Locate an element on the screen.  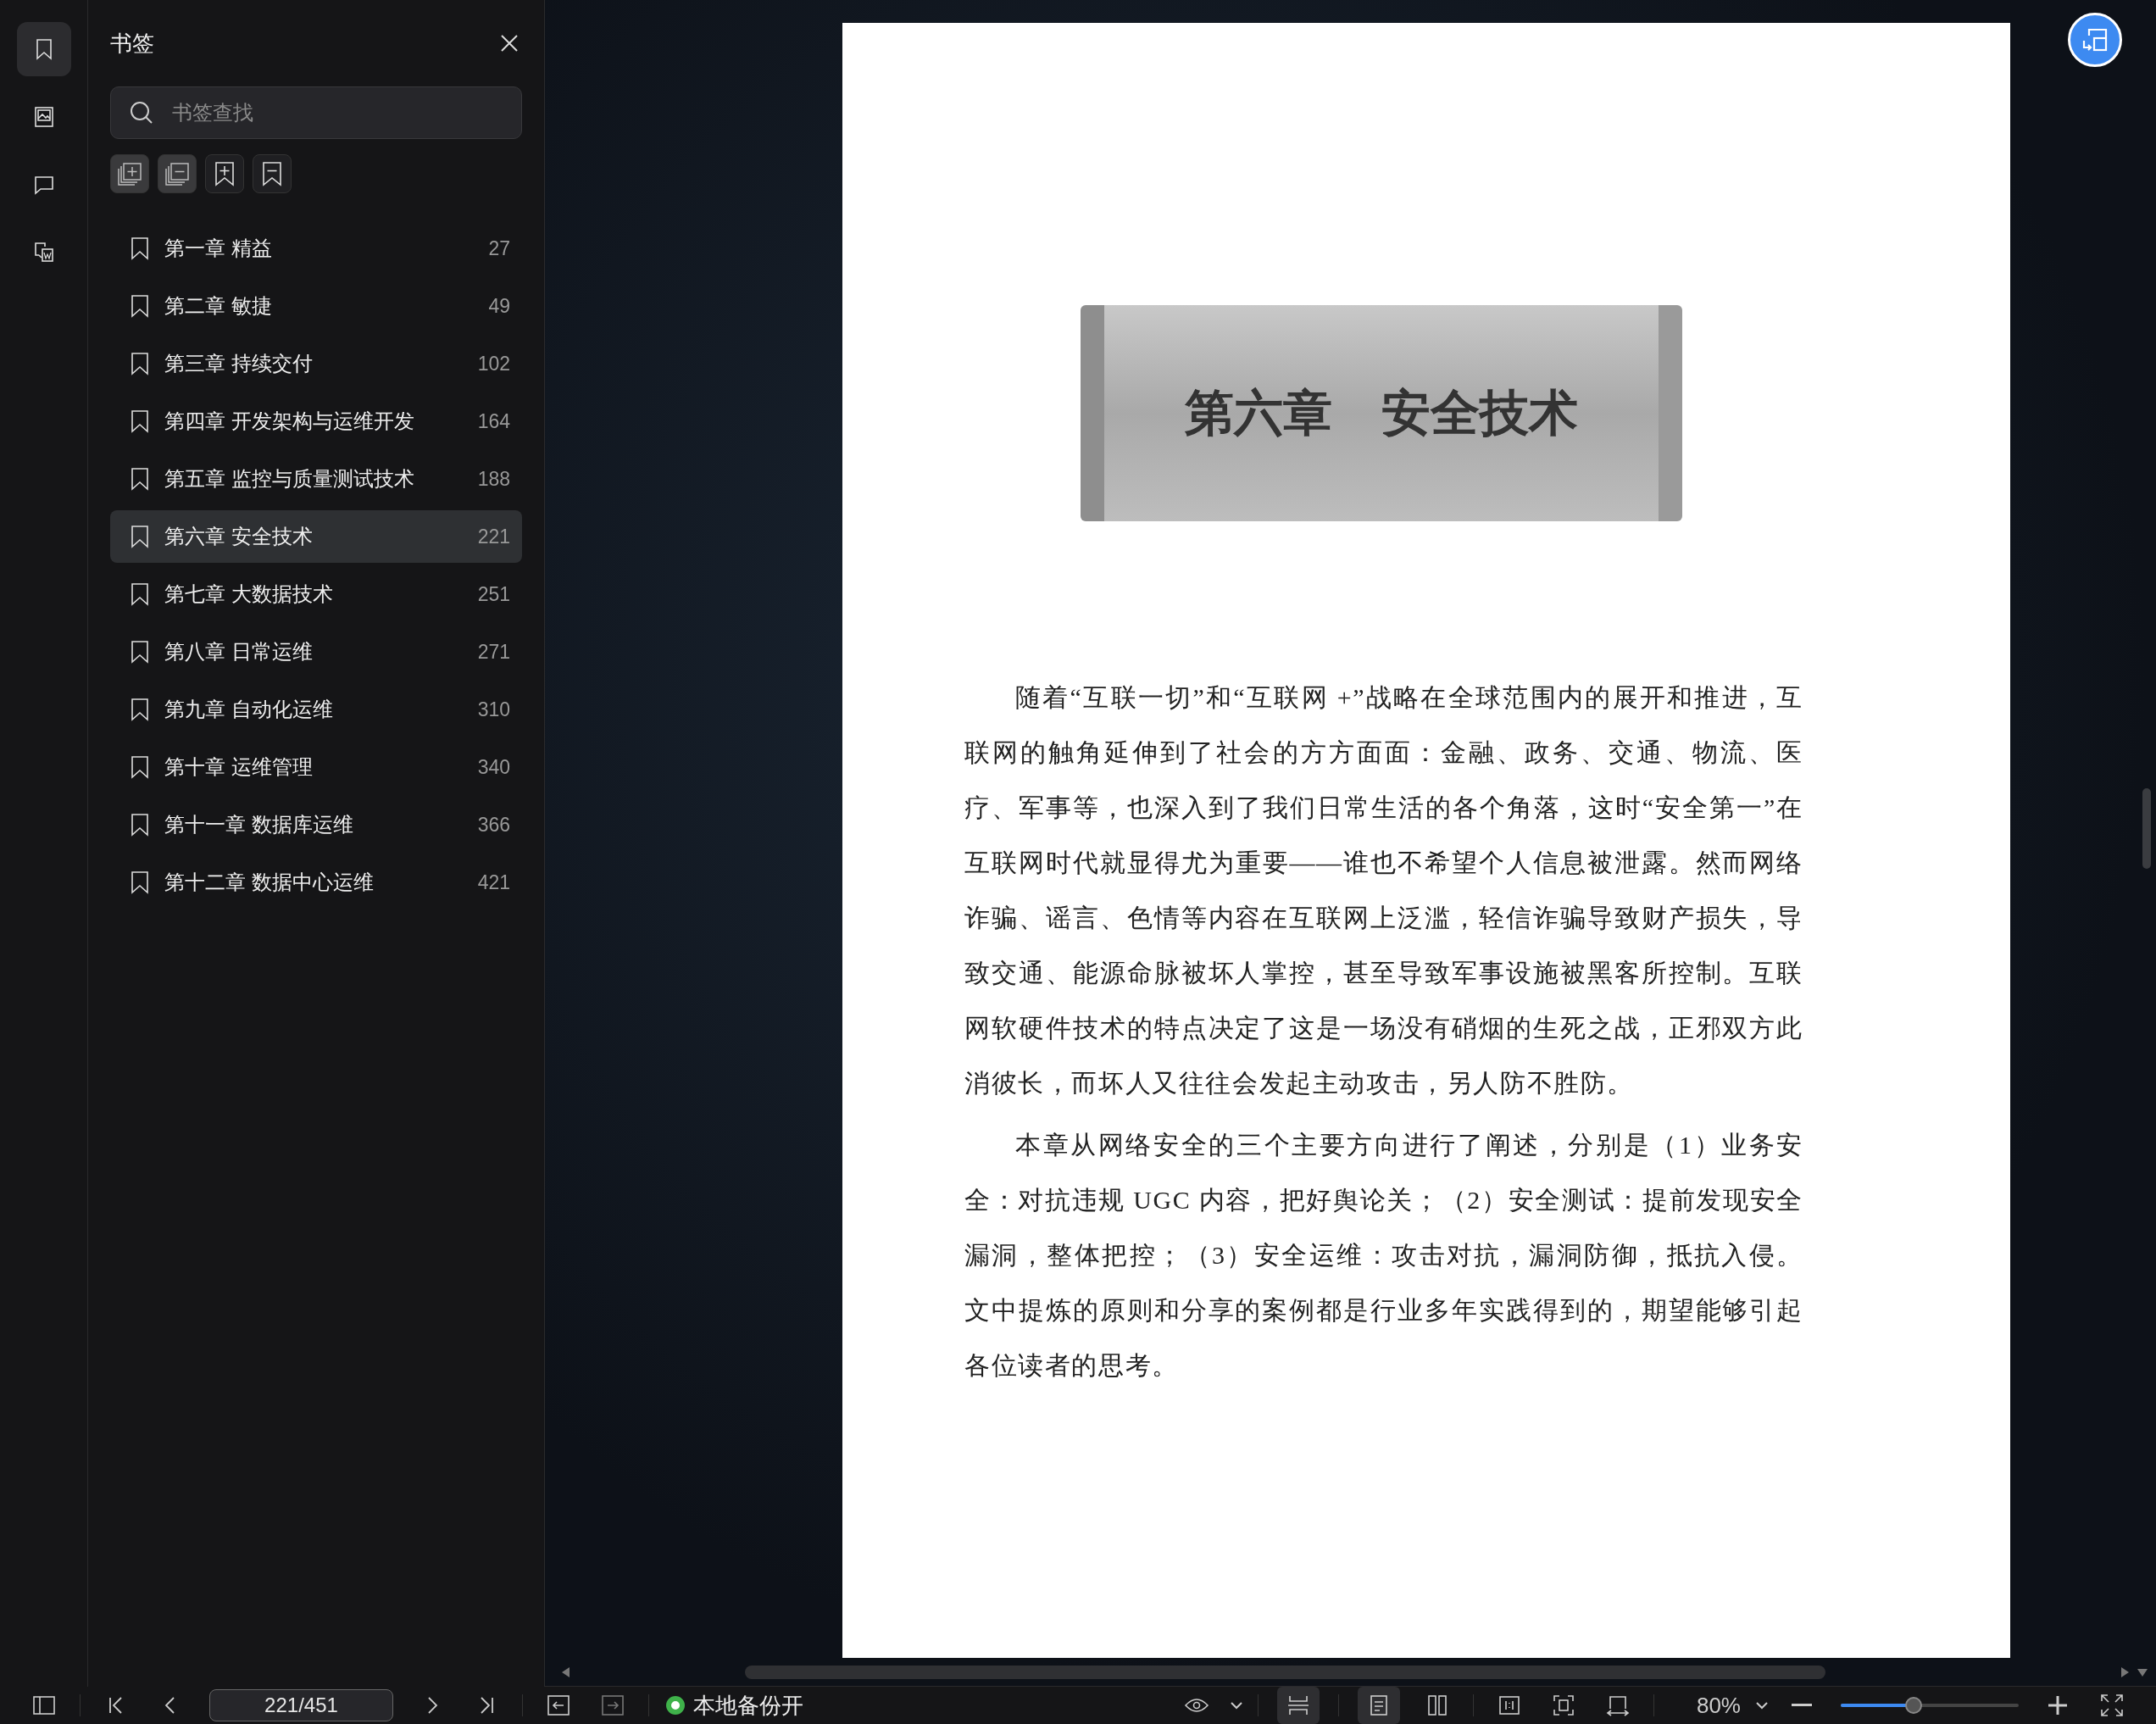
page-number: 271 is located at coordinates (493, 652).